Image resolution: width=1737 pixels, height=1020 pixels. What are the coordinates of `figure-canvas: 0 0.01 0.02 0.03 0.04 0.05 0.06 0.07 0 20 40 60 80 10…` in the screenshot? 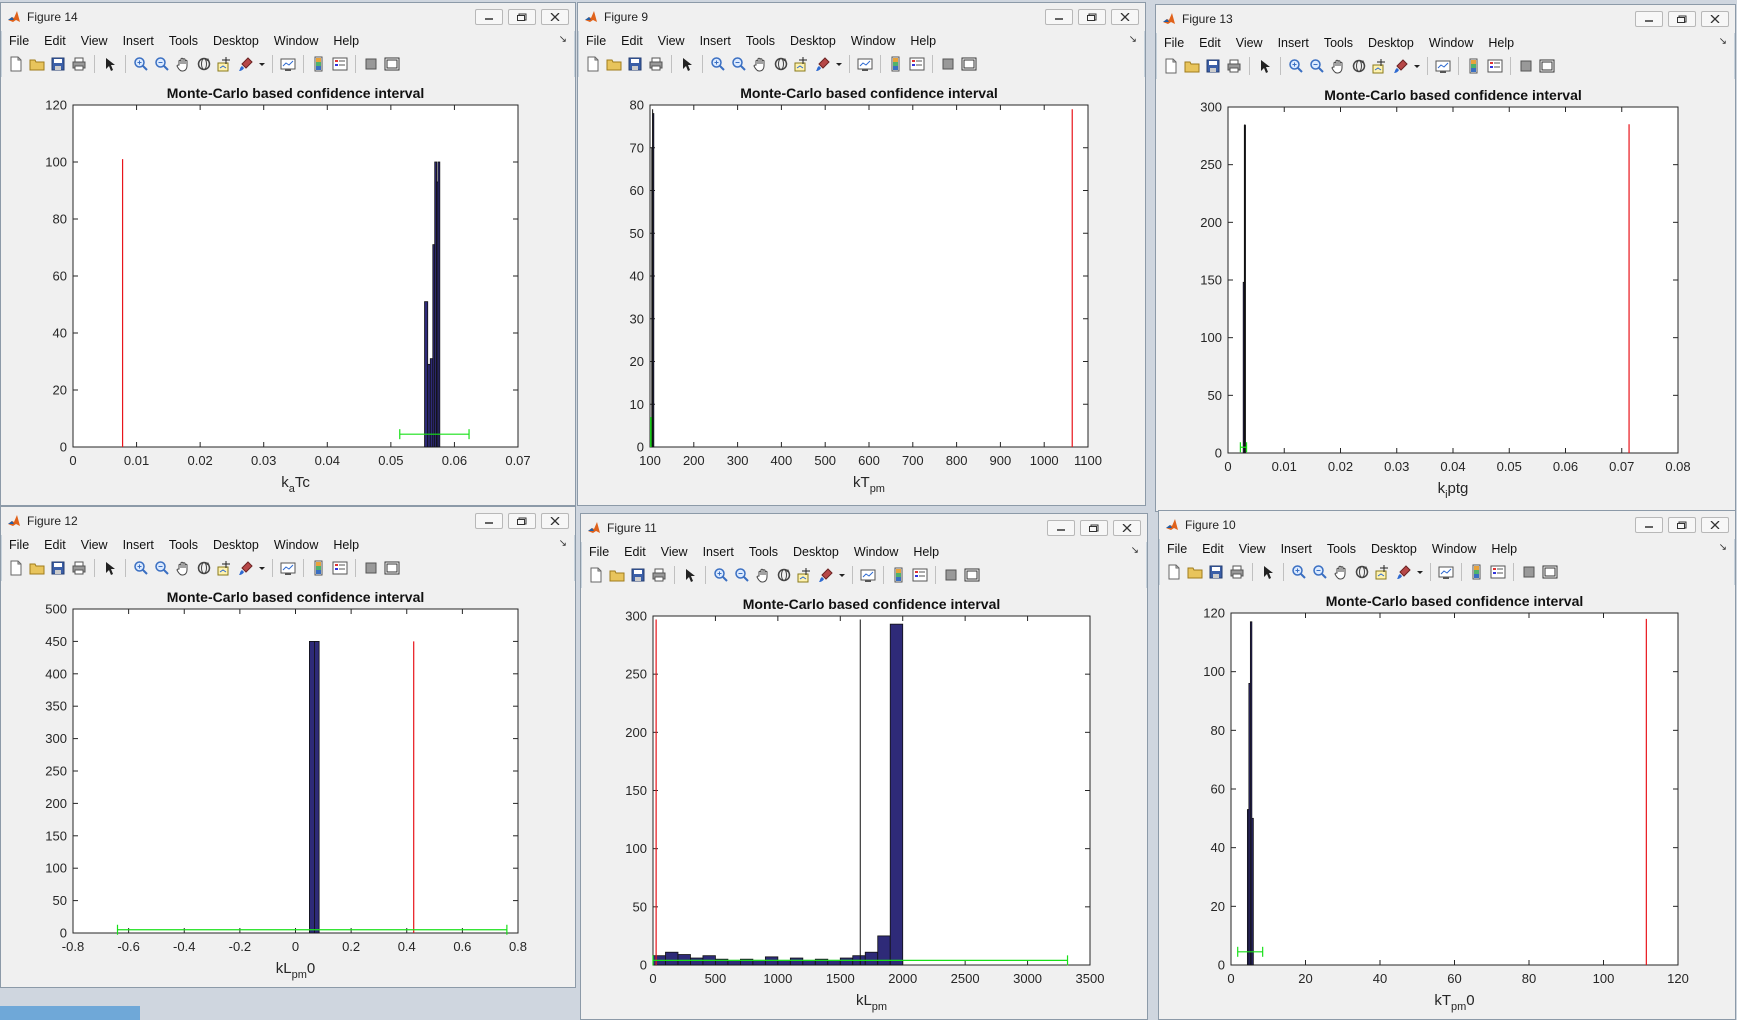 It's located at (288, 291).